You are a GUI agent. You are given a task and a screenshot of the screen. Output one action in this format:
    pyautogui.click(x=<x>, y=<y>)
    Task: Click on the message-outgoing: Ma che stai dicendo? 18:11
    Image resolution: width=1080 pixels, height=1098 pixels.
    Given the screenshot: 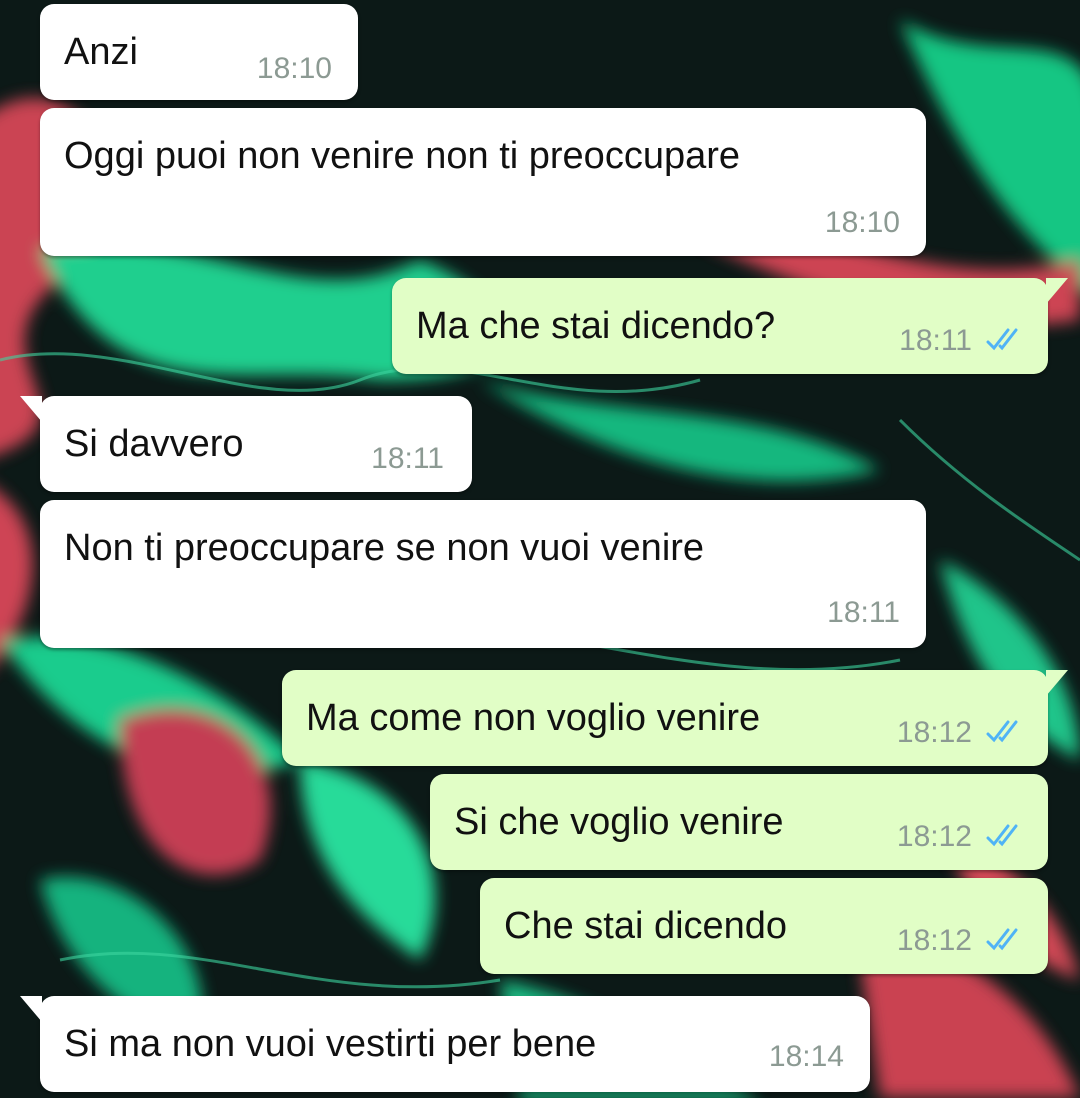 What is the action you would take?
    pyautogui.click(x=730, y=326)
    